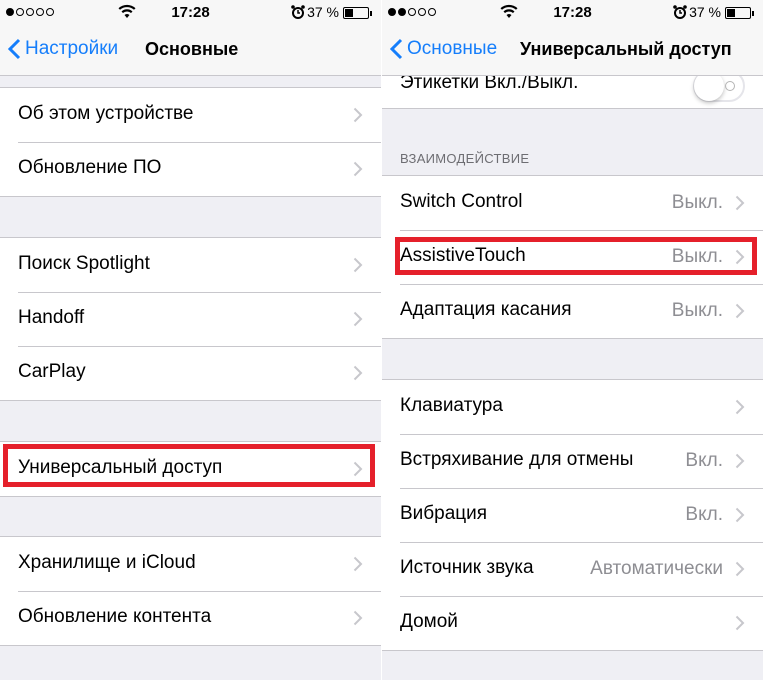 The height and width of the screenshot is (680, 763). Describe the element at coordinates (461, 201) in the screenshot. I see `list-item-label: Switch Control` at that location.